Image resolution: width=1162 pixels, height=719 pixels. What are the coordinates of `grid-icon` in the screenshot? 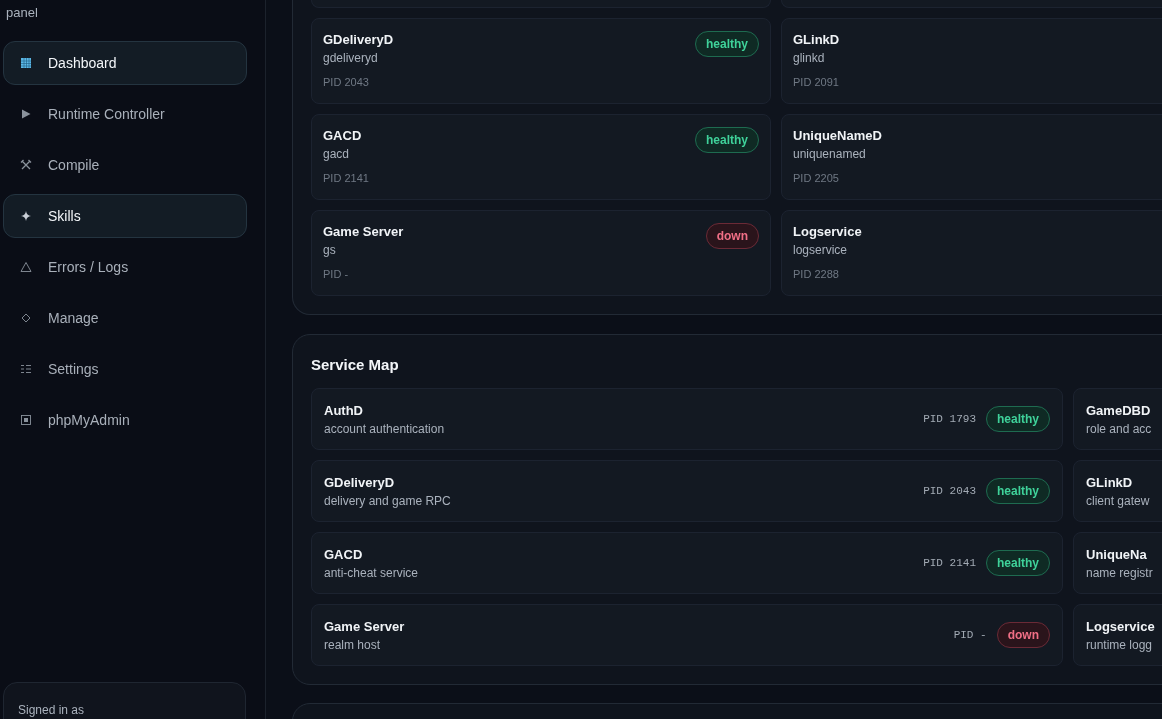 It's located at (26, 63).